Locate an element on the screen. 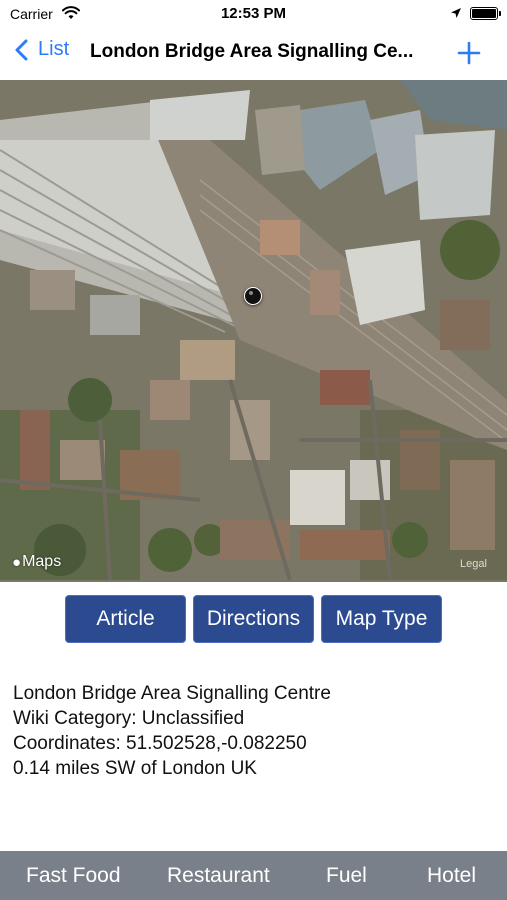  battery-icon is located at coordinates (484, 13).